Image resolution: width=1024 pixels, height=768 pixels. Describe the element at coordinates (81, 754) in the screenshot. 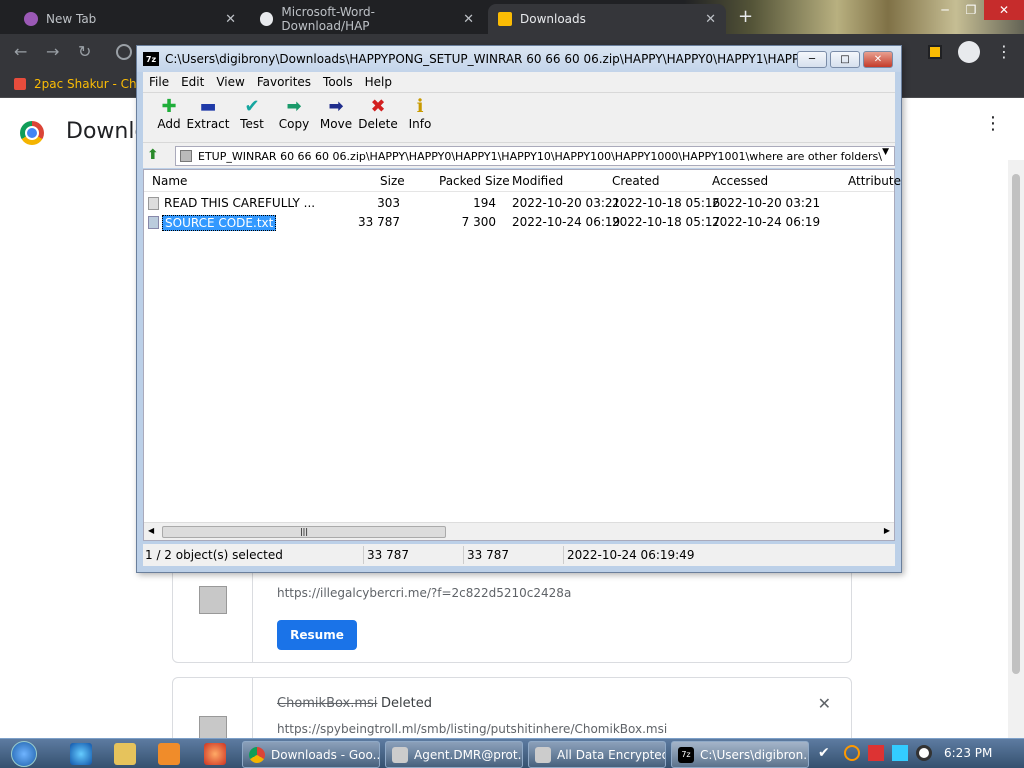

I see `internet-explorer-icon` at that location.